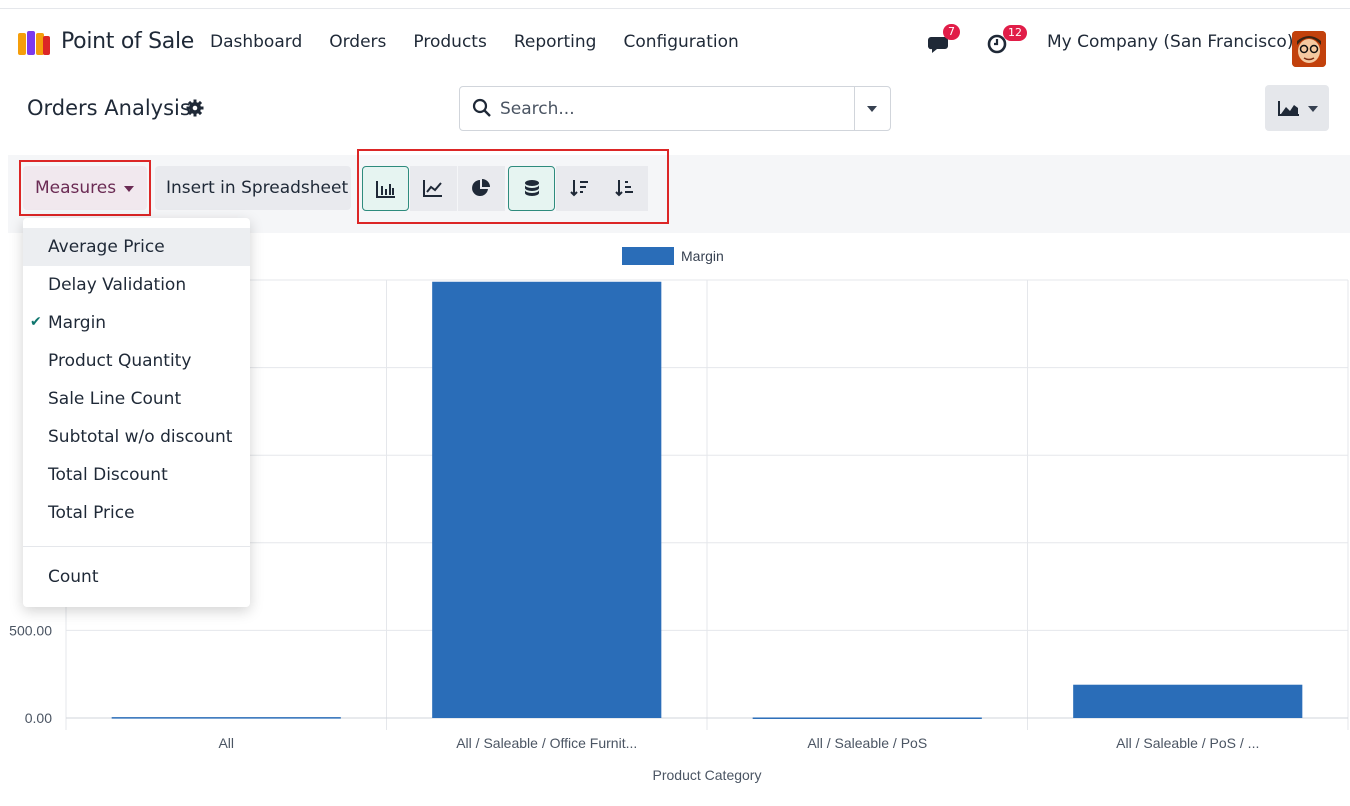 Image resolution: width=1350 pixels, height=806 pixels. Describe the element at coordinates (34, 43) in the screenshot. I see `pos-app-logo-icon` at that location.